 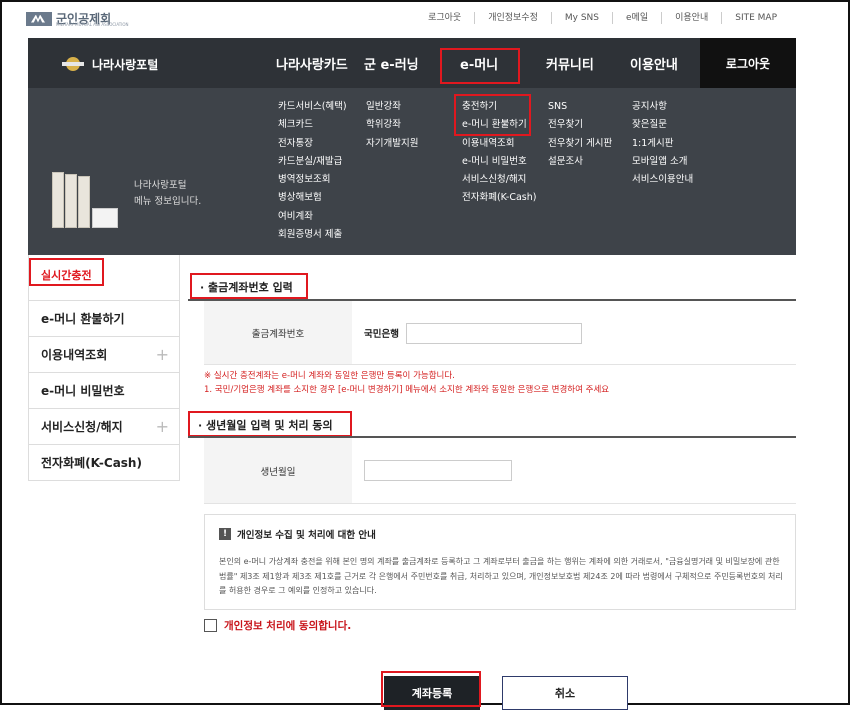 What do you see at coordinates (580, 162) in the screenshot?
I see `submenu-item: 설문조사` at bounding box center [580, 162].